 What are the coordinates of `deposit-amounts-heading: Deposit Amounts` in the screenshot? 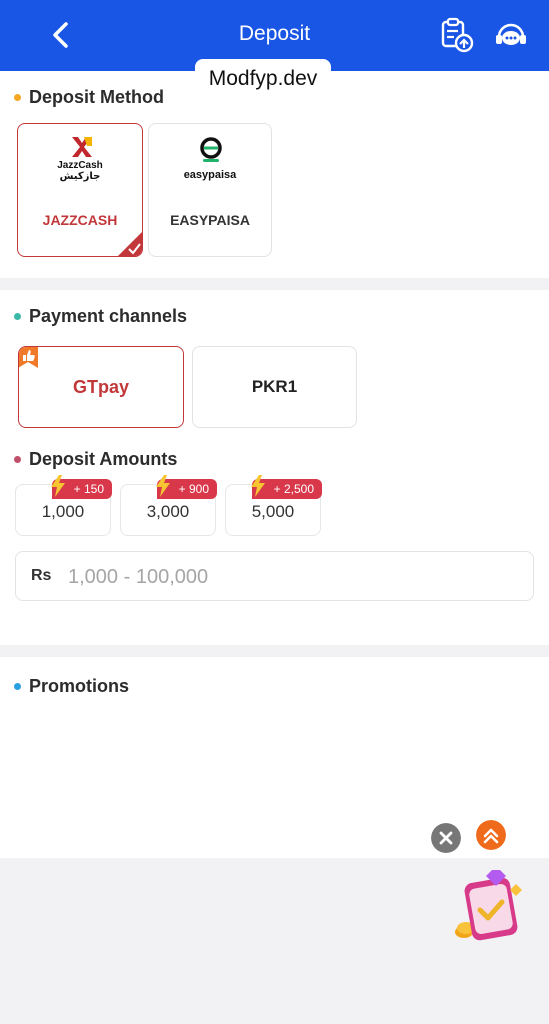 It's located at (95, 459).